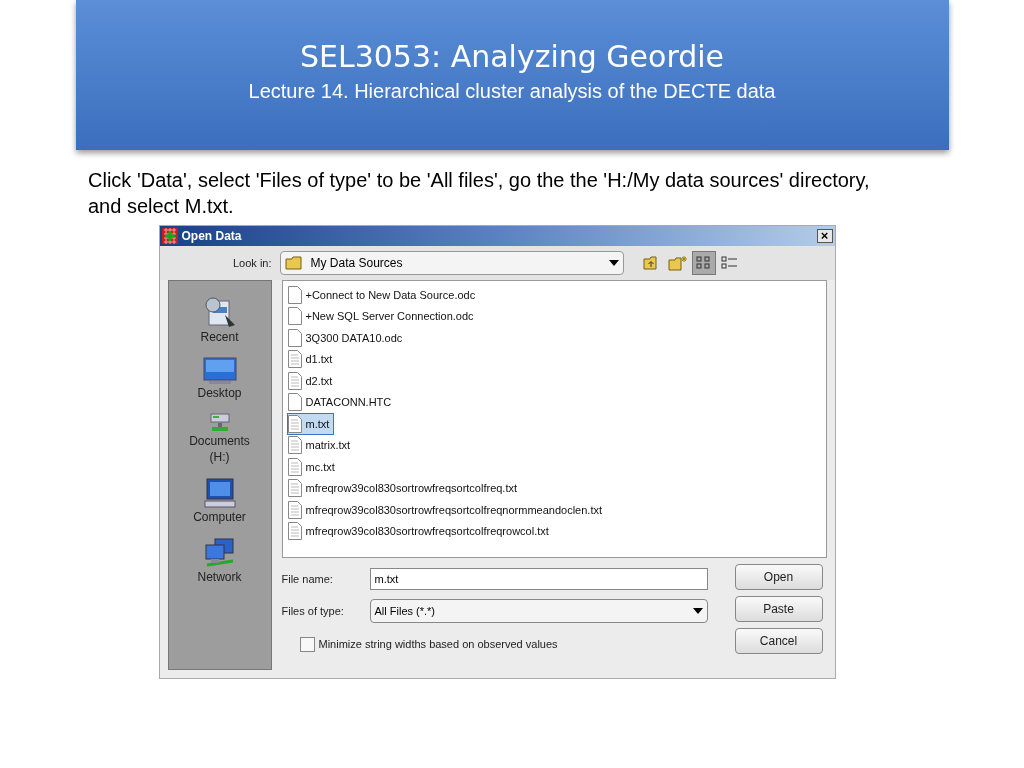 Image resolution: width=1024 pixels, height=768 pixels. Describe the element at coordinates (169, 236) in the screenshot. I see `app-icon` at that location.